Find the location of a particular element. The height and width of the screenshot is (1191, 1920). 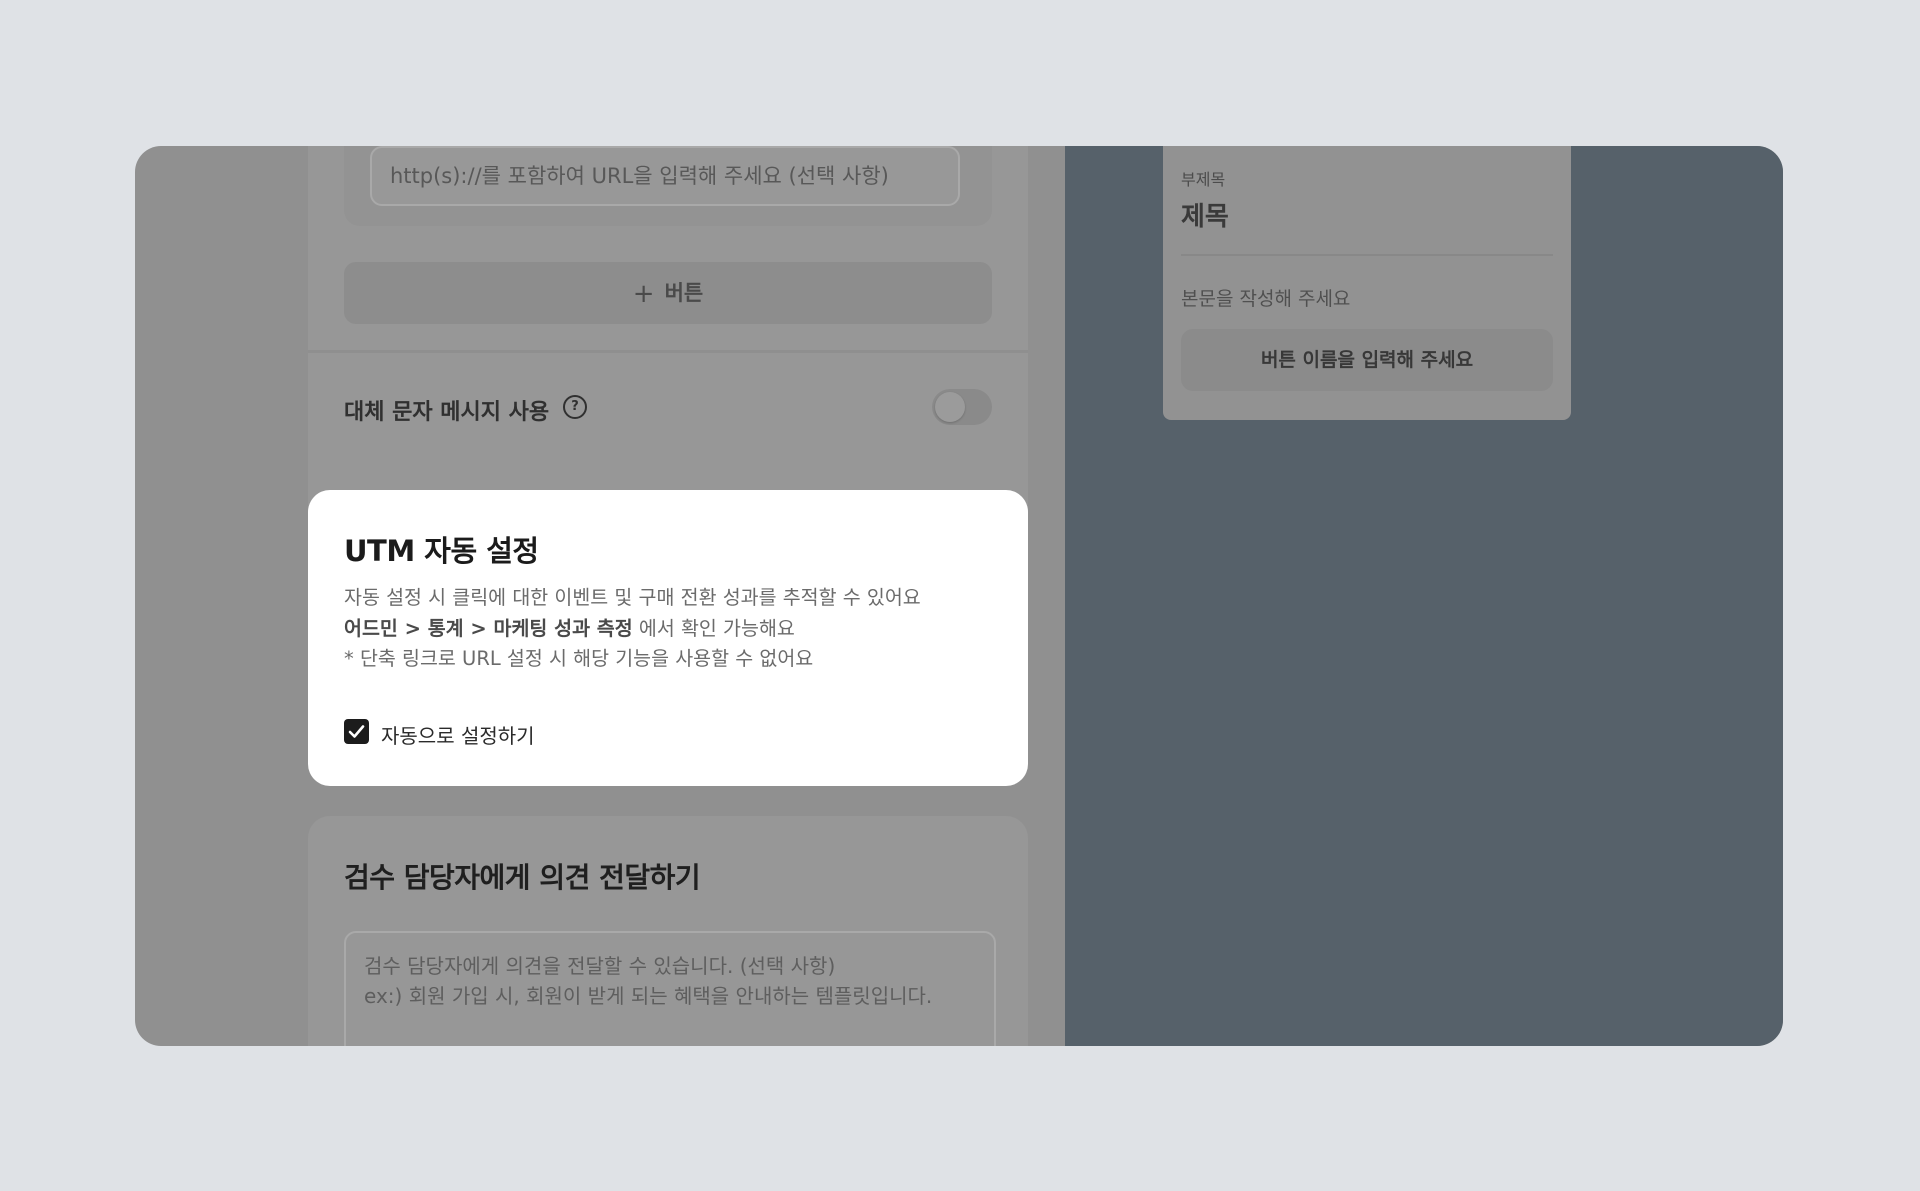

add-button: + 버튼 is located at coordinates (668, 293).